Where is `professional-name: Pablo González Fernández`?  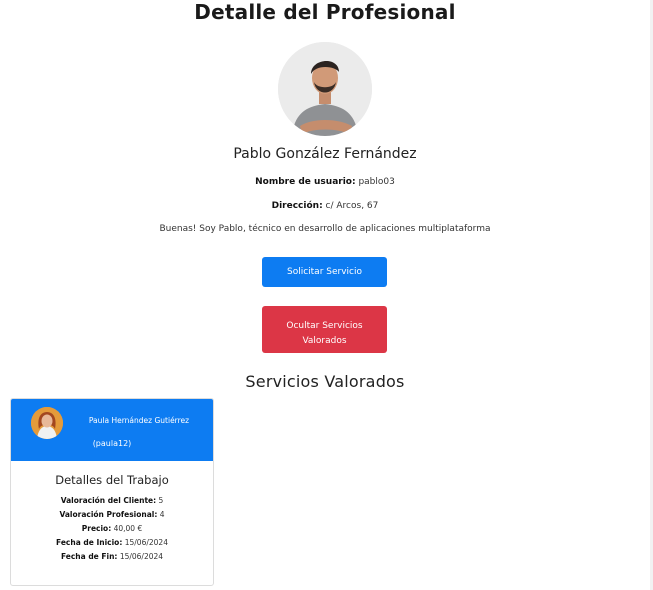
professional-name: Pablo González Fernández is located at coordinates (325, 154).